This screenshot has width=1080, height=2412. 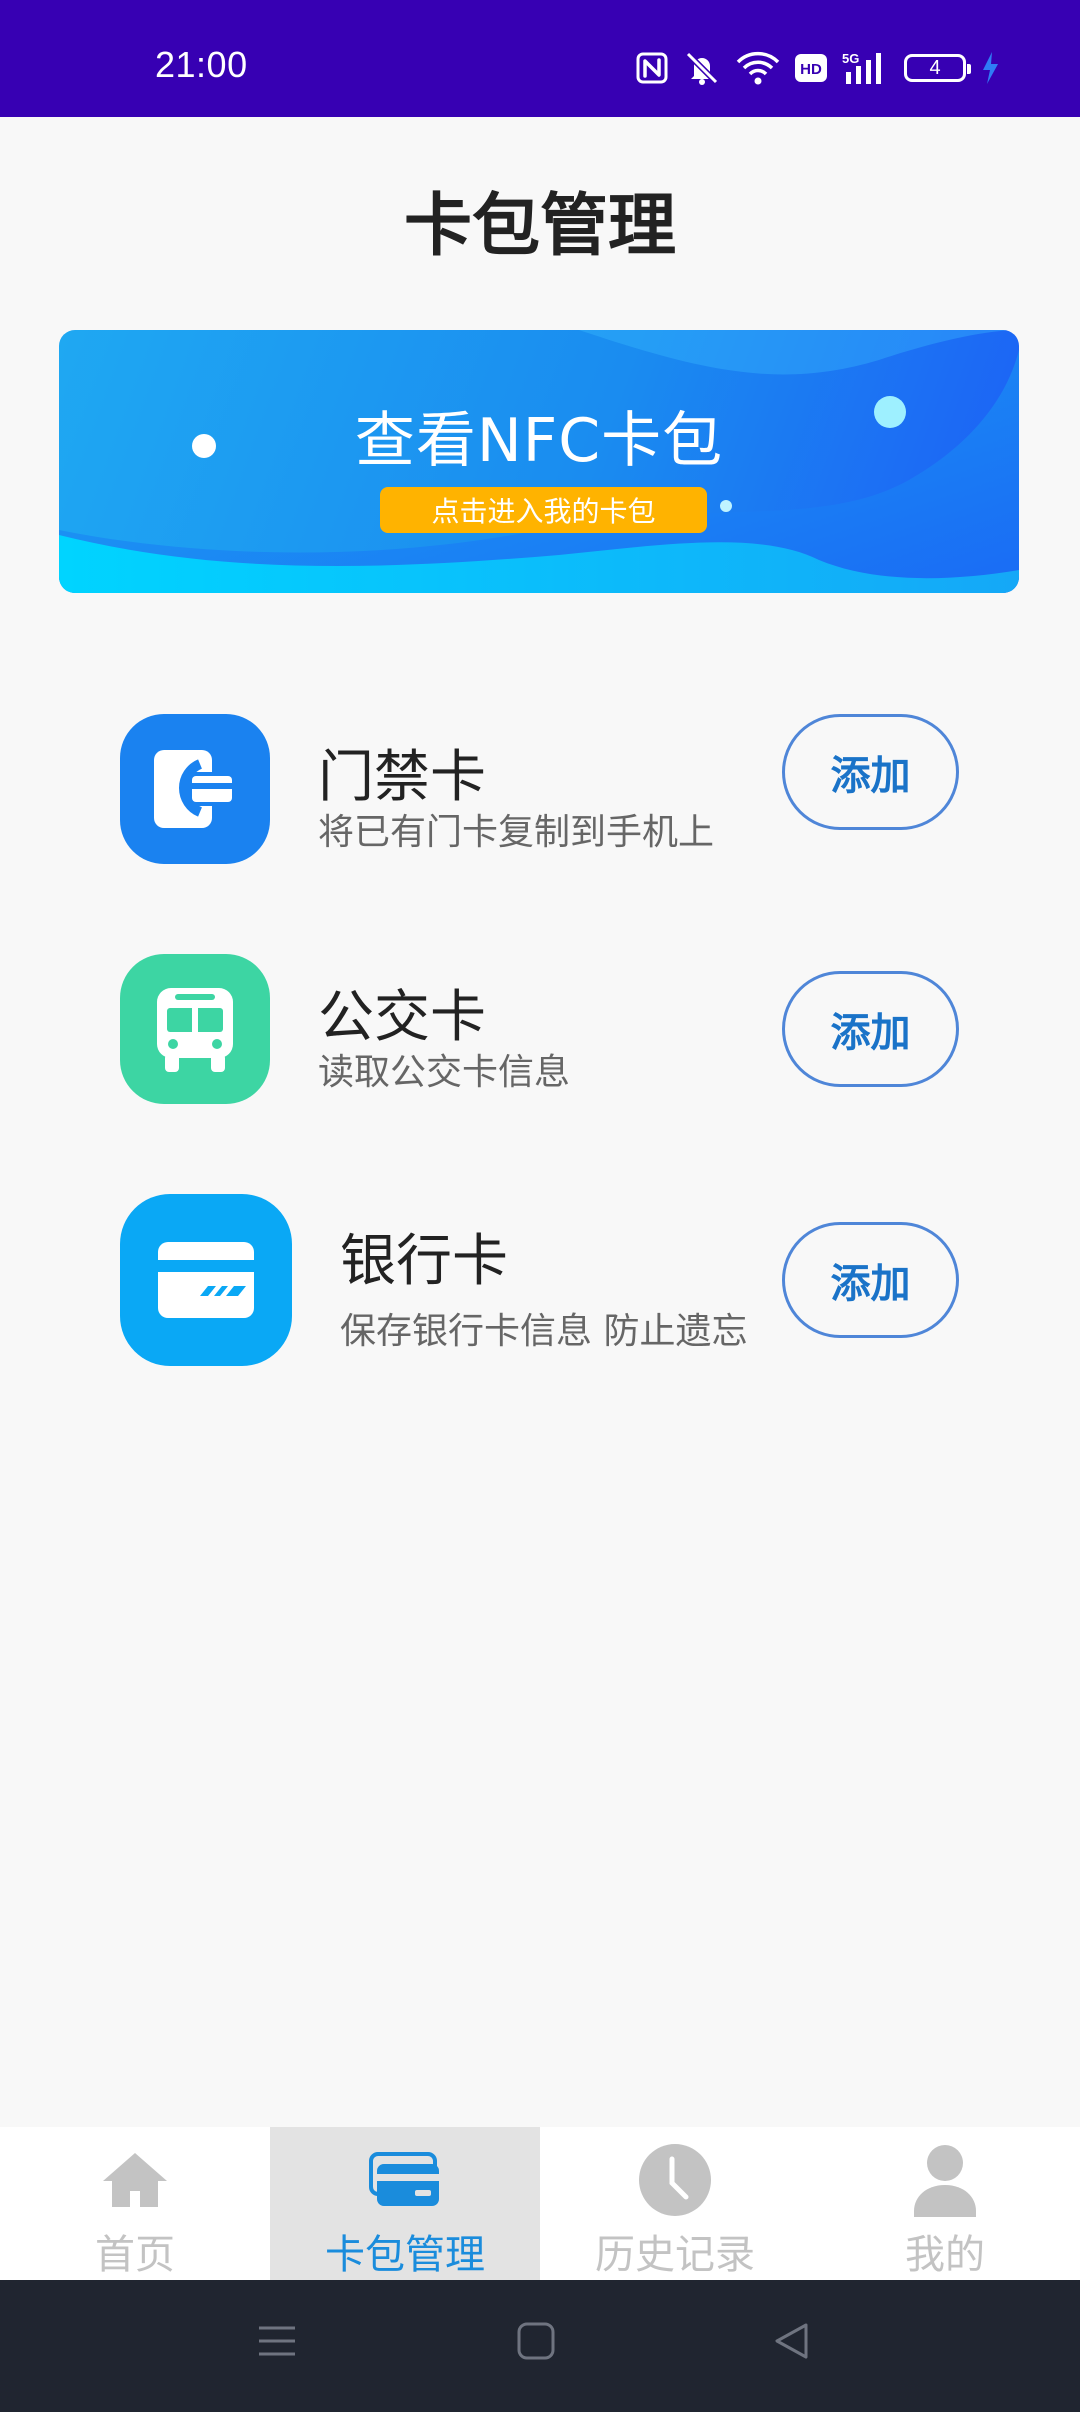 What do you see at coordinates (206, 1280) in the screenshot?
I see `bank-card-icon` at bounding box center [206, 1280].